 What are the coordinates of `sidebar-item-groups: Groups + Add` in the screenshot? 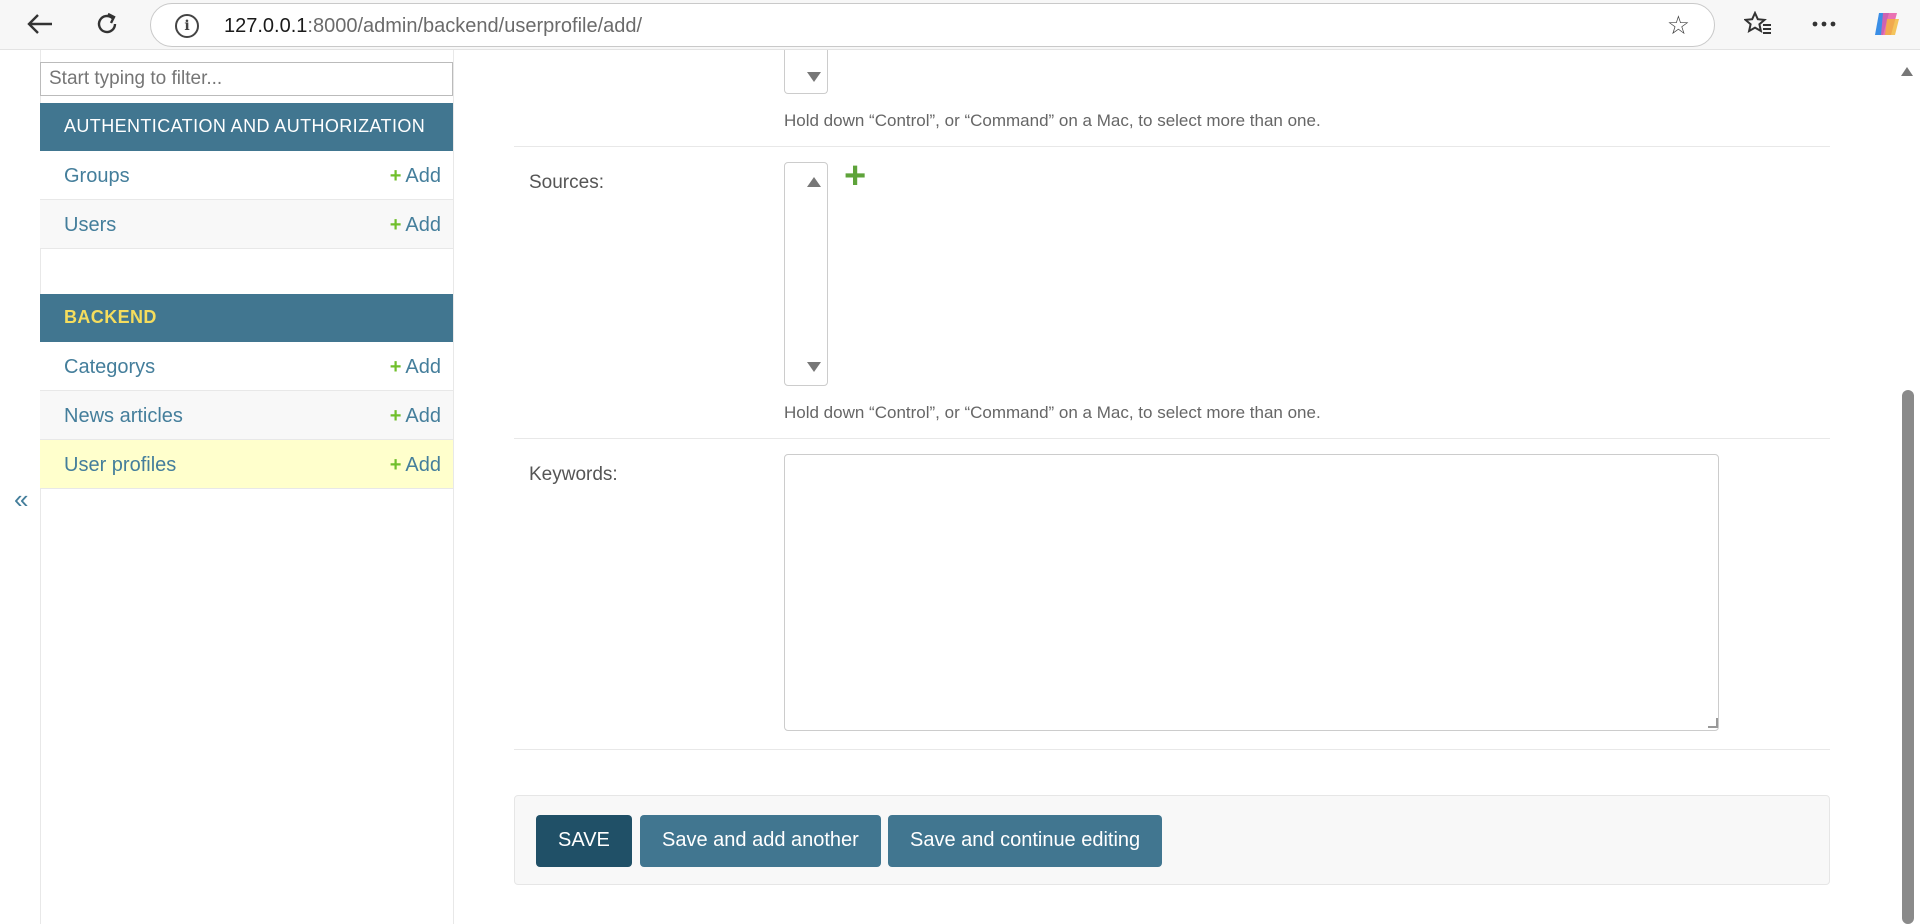 It's located at (246, 175).